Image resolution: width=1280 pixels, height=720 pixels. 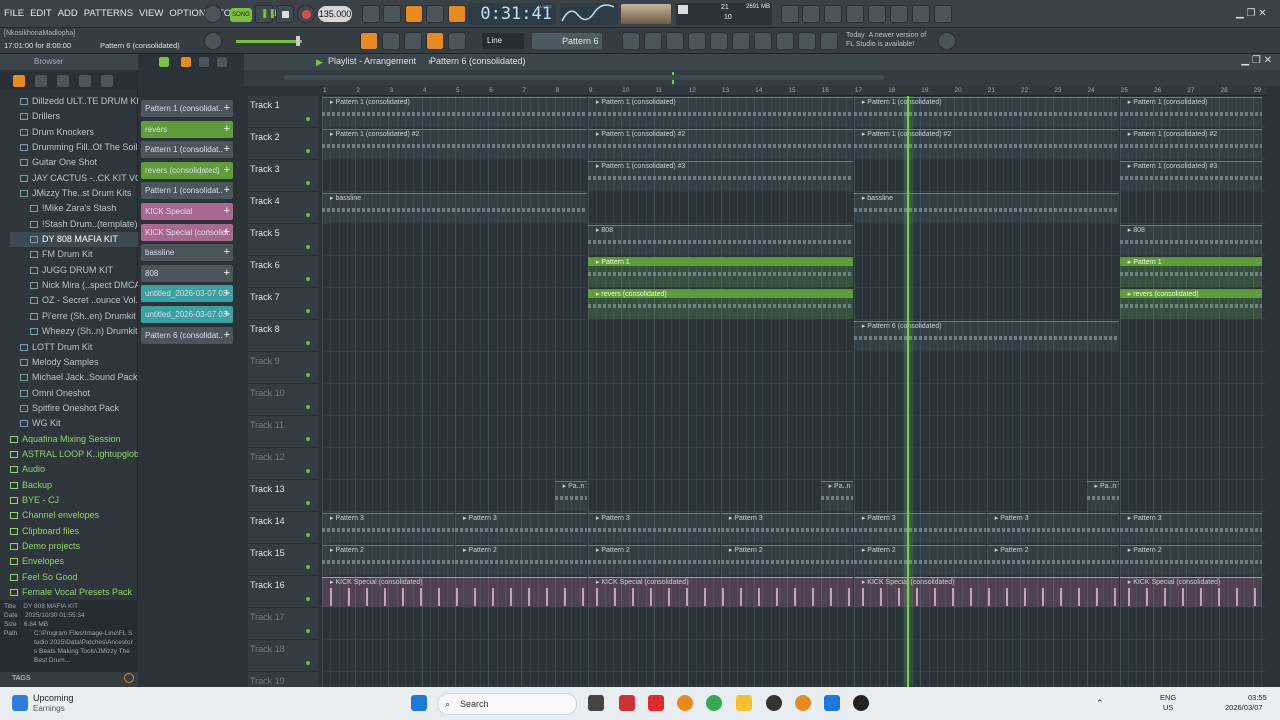 What do you see at coordinates (74, 147) in the screenshot?
I see `browser-item: Drumming Fill..Of The Soil` at bounding box center [74, 147].